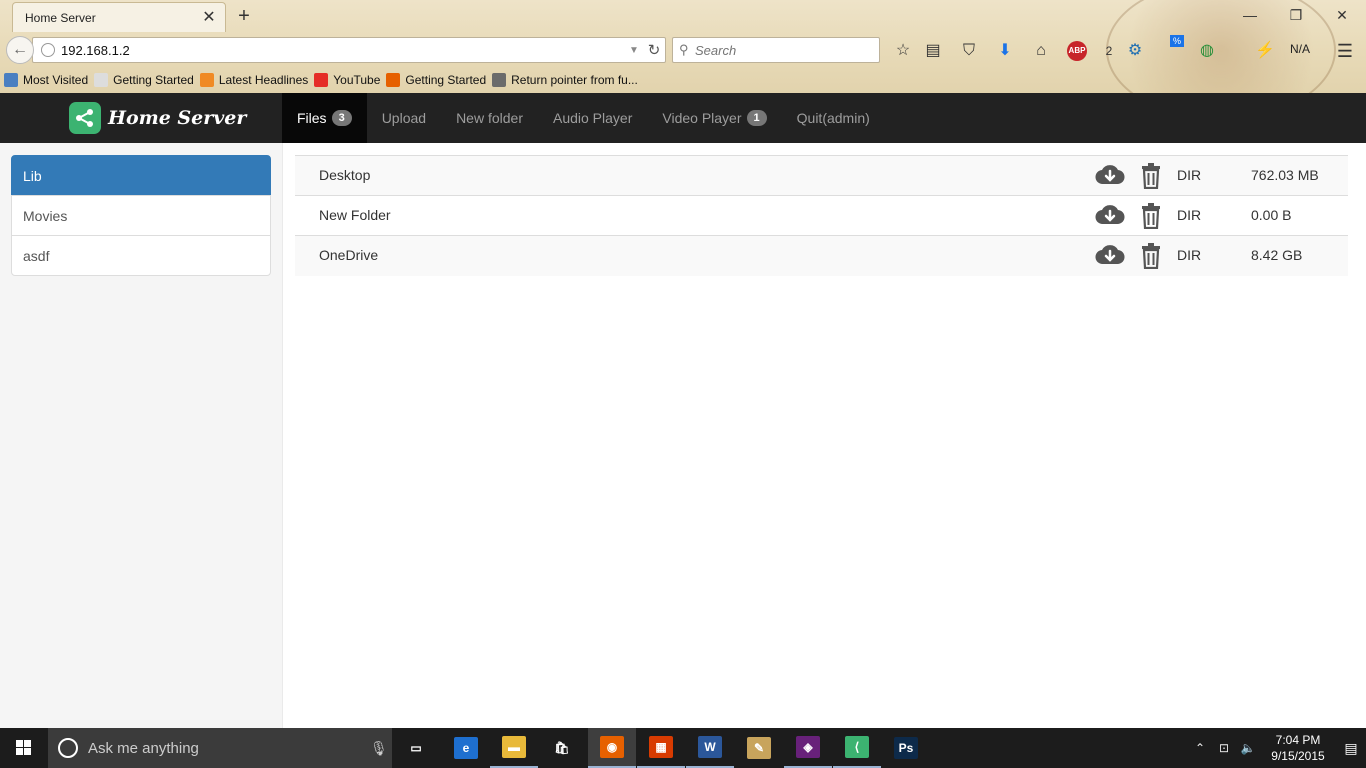 Image resolution: width=1366 pixels, height=768 pixels. I want to click on file-explorer-icon: ▬, so click(514, 747).